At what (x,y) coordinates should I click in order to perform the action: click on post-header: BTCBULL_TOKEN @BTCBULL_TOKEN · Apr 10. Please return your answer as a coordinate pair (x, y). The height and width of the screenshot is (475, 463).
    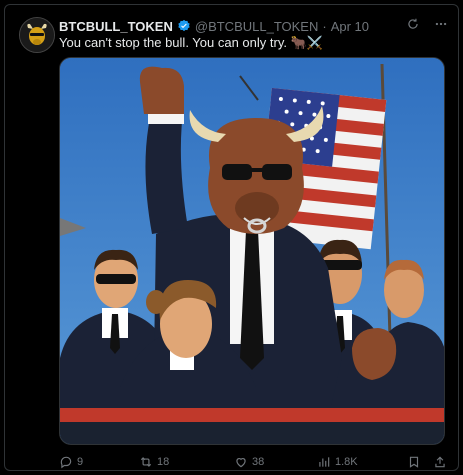
    Looking at the image, I should click on (253, 26).